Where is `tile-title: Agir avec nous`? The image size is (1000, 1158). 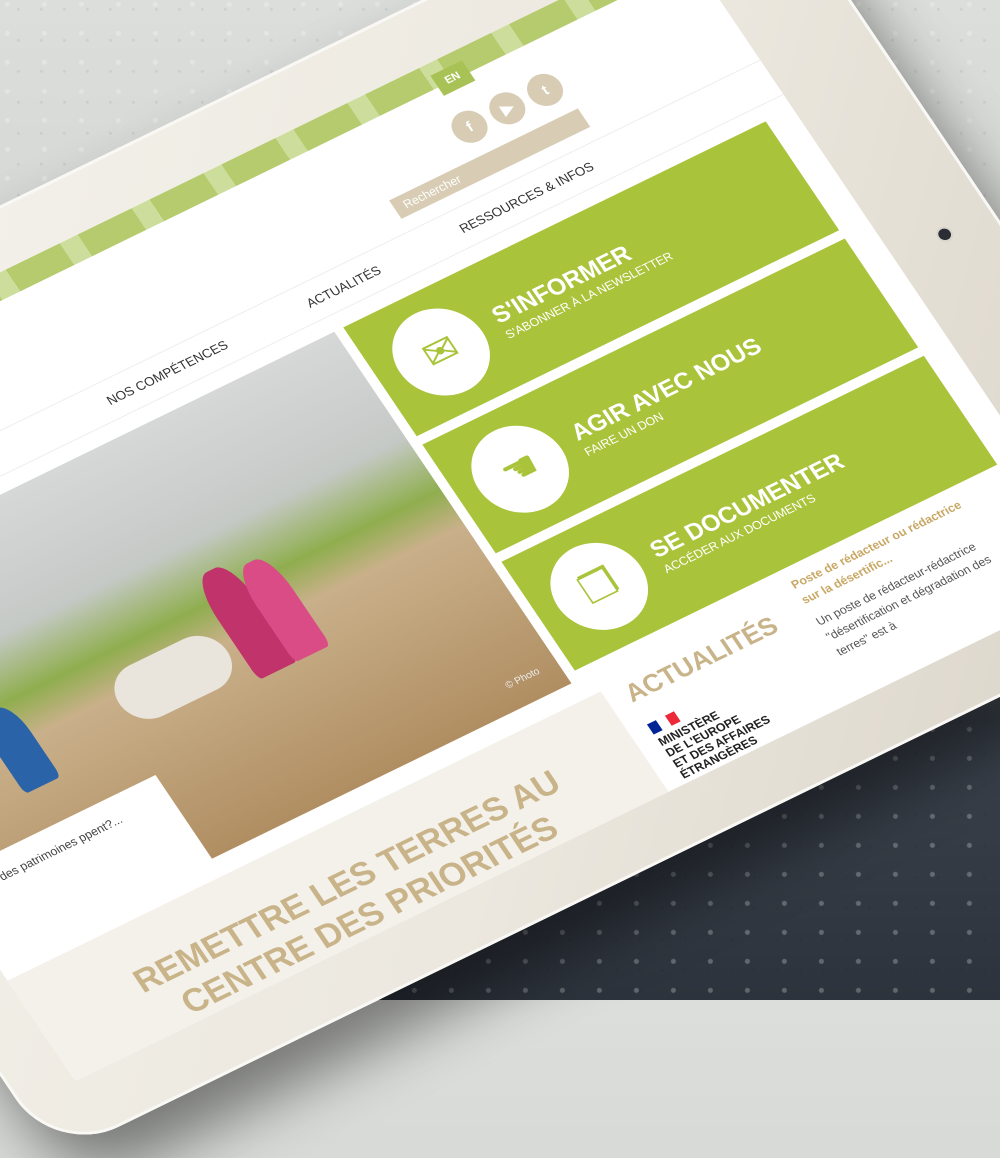 tile-title: Agir avec nous is located at coordinates (666, 389).